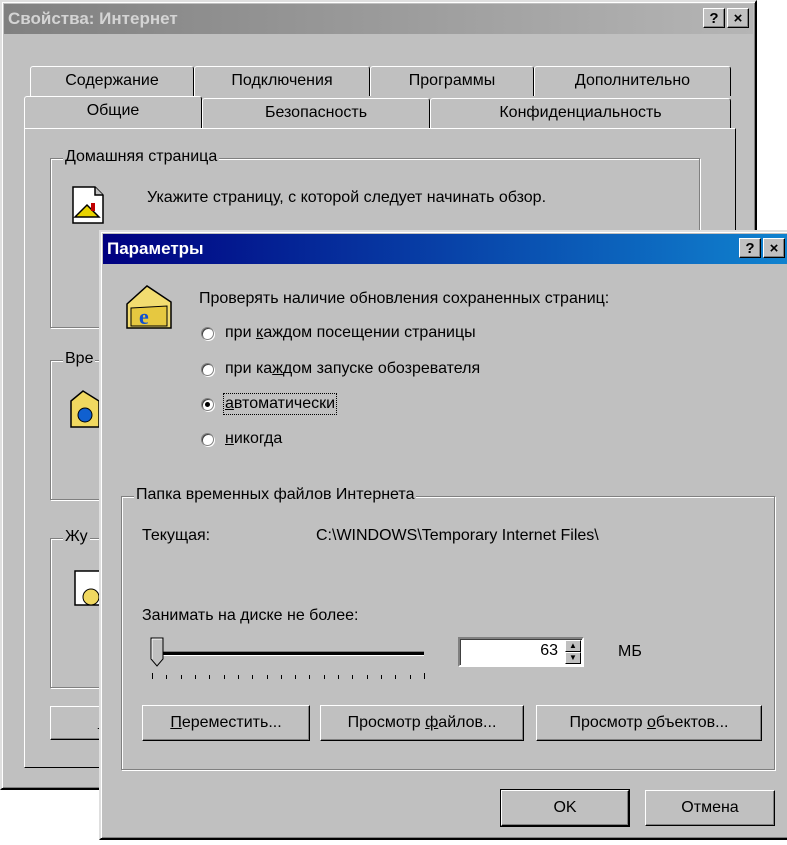 The height and width of the screenshot is (845, 787). I want to click on radio-automatic-label: автоматически, so click(280, 404).